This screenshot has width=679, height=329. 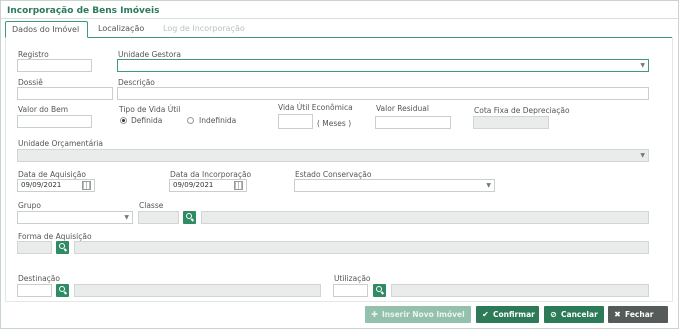 I want to click on data-aquisicao-input: 09/09/2021, so click(x=56, y=185).